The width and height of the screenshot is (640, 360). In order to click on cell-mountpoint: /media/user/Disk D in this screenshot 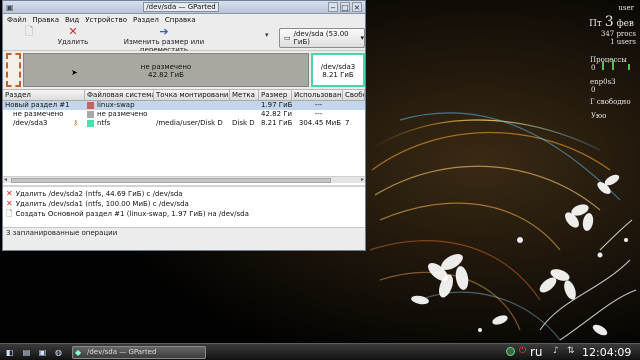, I will do `click(189, 123)`.